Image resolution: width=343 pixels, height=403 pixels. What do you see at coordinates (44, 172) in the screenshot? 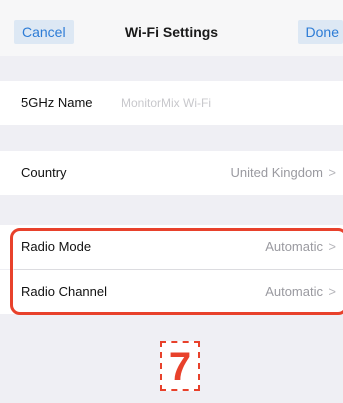
I see `country-label: Country` at bounding box center [44, 172].